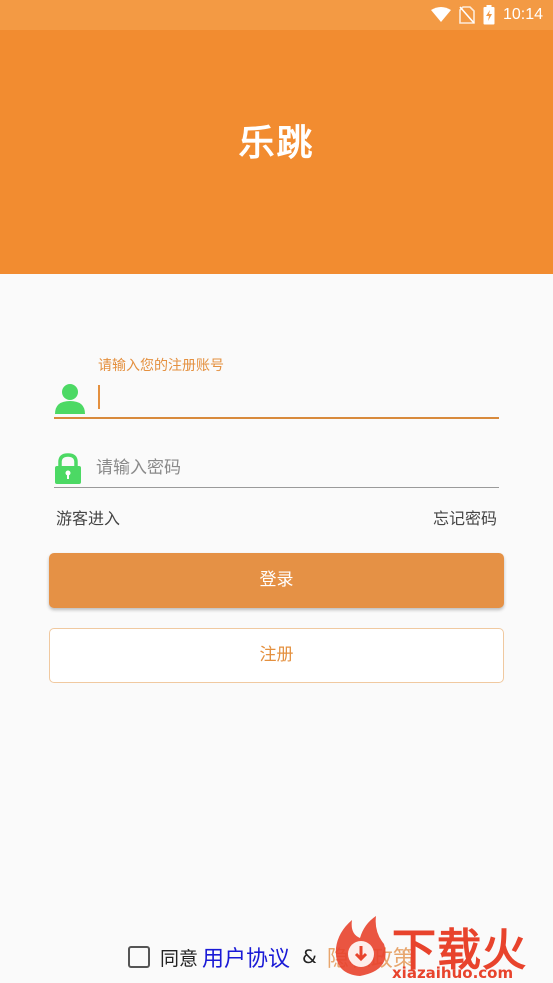 The height and width of the screenshot is (983, 553). What do you see at coordinates (276, 15) in the screenshot?
I see `status-bar: 10:14` at bounding box center [276, 15].